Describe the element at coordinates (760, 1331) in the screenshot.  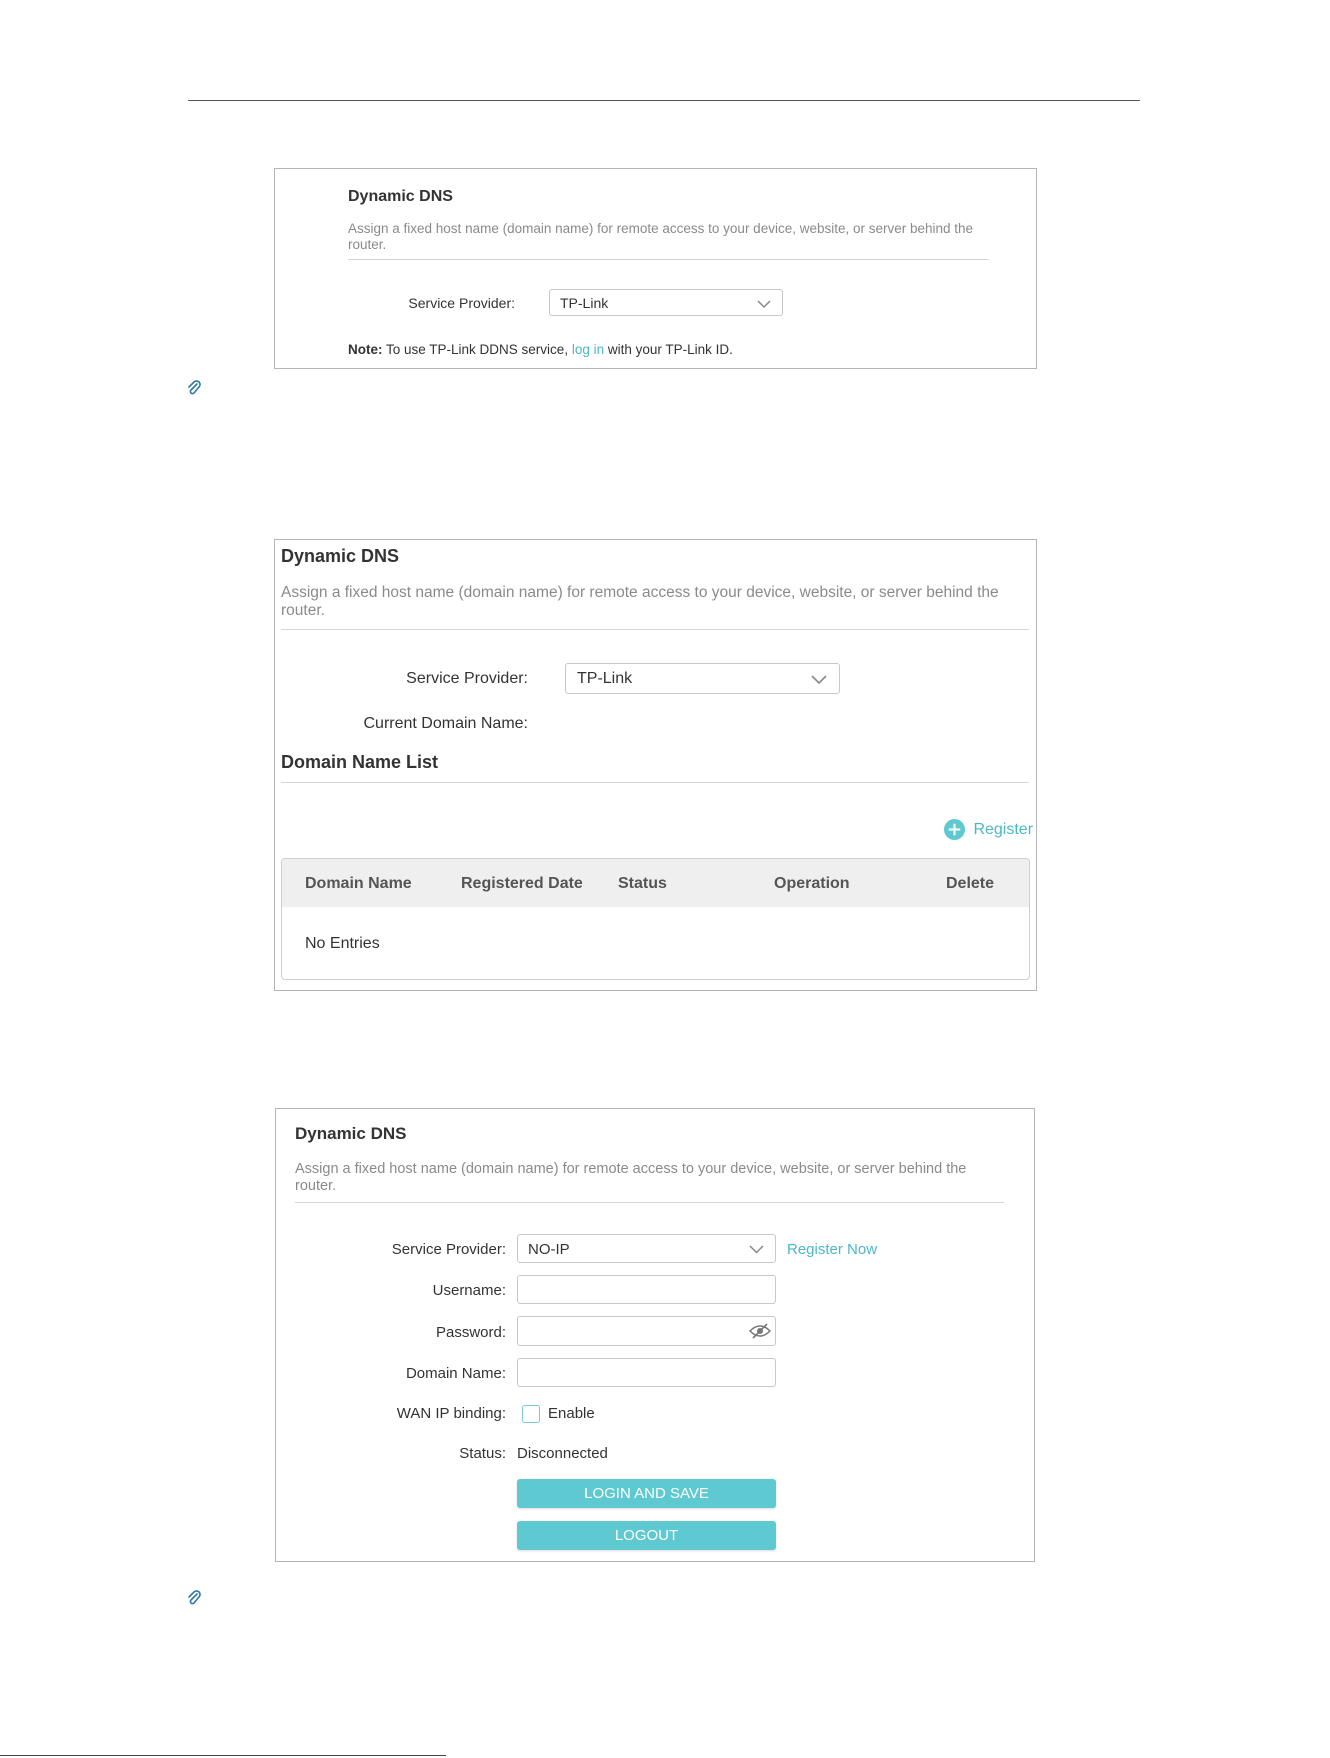
I see `eye-off-icon` at that location.